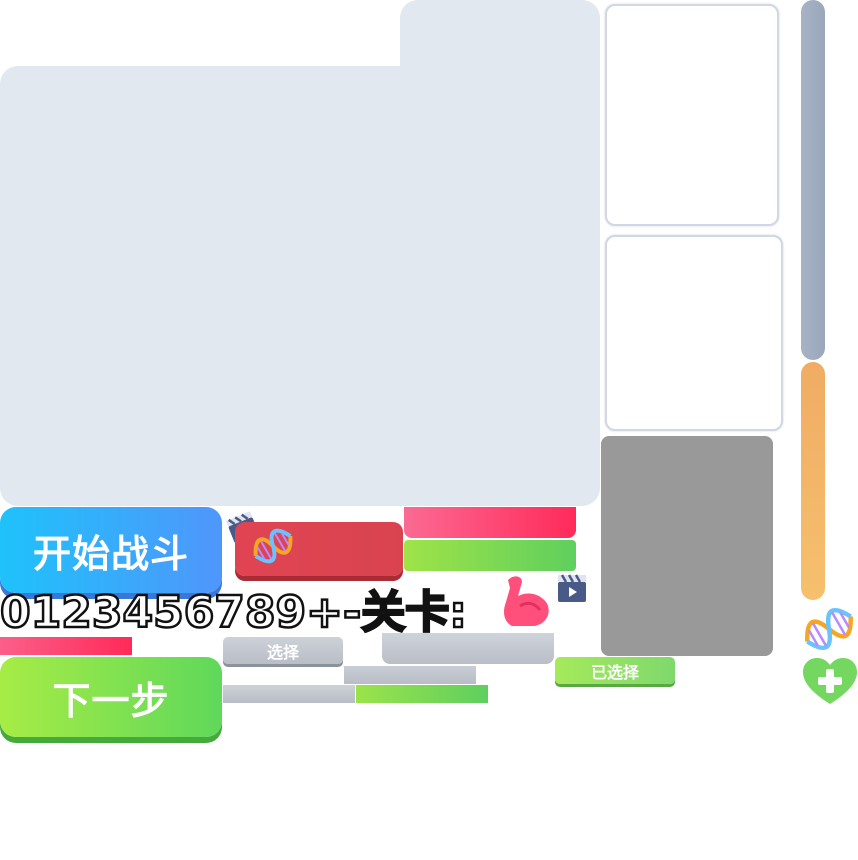 The height and width of the screenshot is (860, 858). What do you see at coordinates (829, 681) in the screenshot?
I see `heart-plus-icon` at bounding box center [829, 681].